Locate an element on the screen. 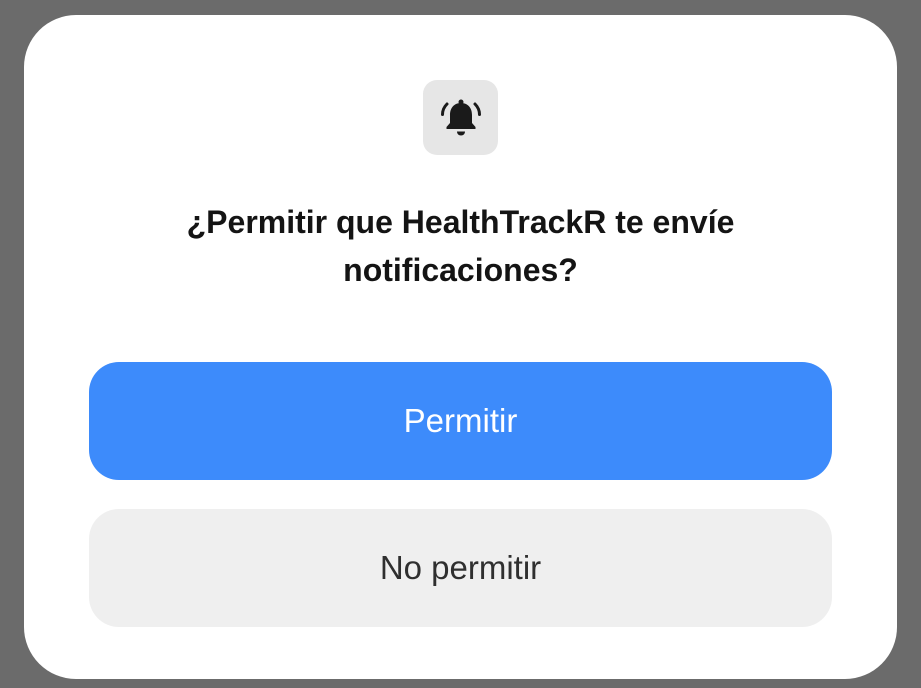 The width and height of the screenshot is (921, 688). bell-ringing-icon is located at coordinates (460, 117).